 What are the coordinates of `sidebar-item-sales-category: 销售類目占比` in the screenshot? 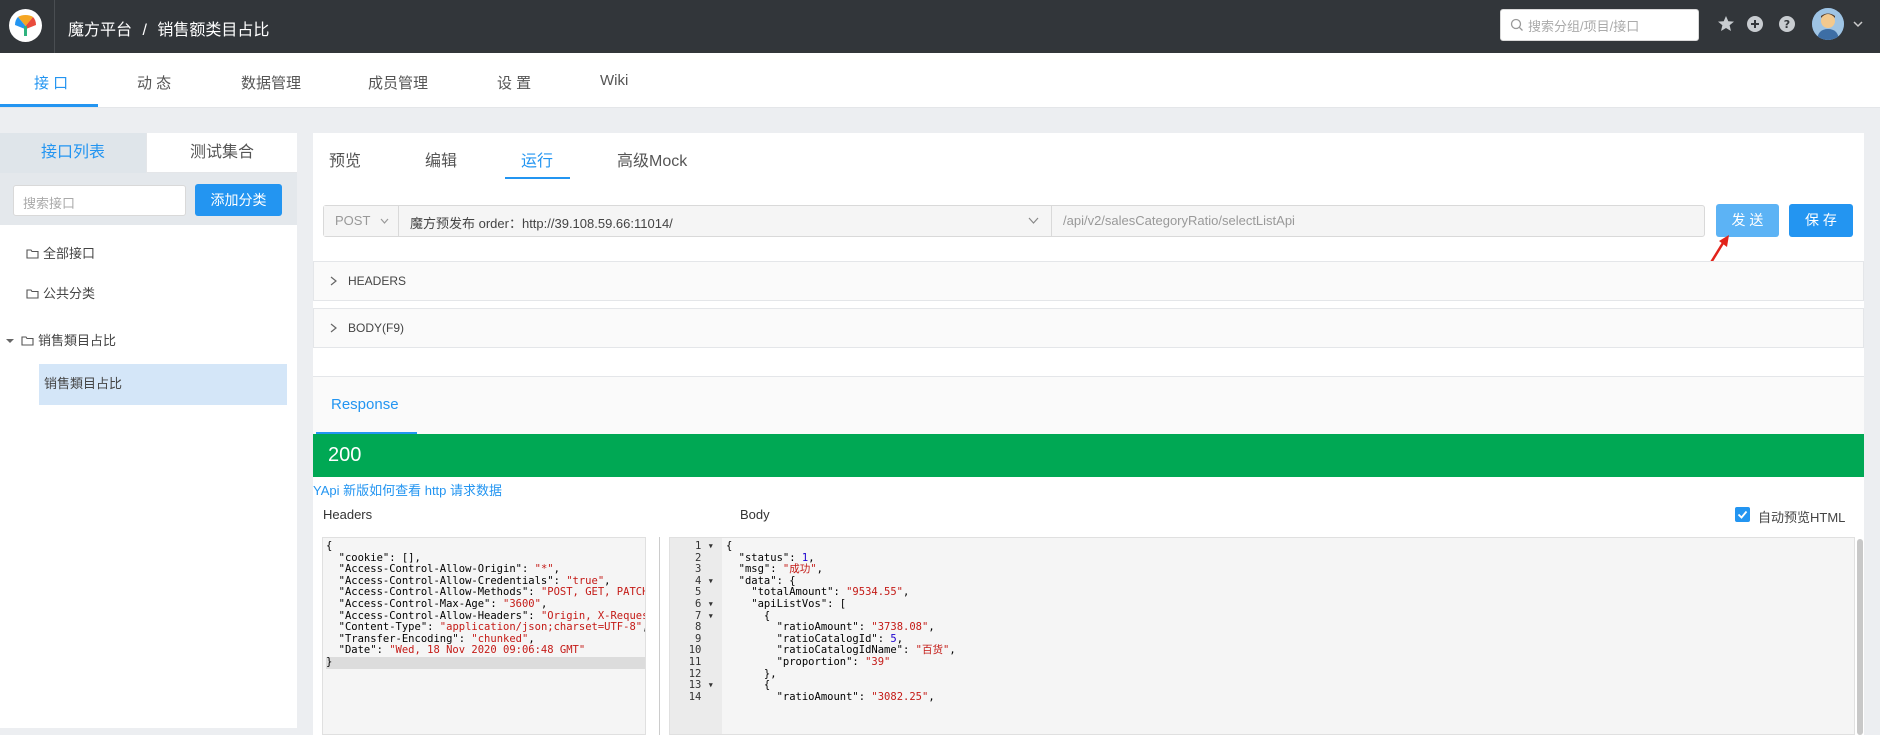 It's located at (60, 339).